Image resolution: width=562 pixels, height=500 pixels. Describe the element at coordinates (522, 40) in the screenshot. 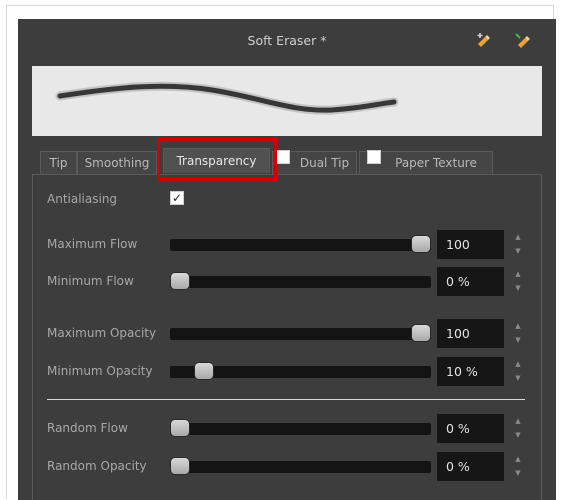

I see `new-brush-icon` at that location.